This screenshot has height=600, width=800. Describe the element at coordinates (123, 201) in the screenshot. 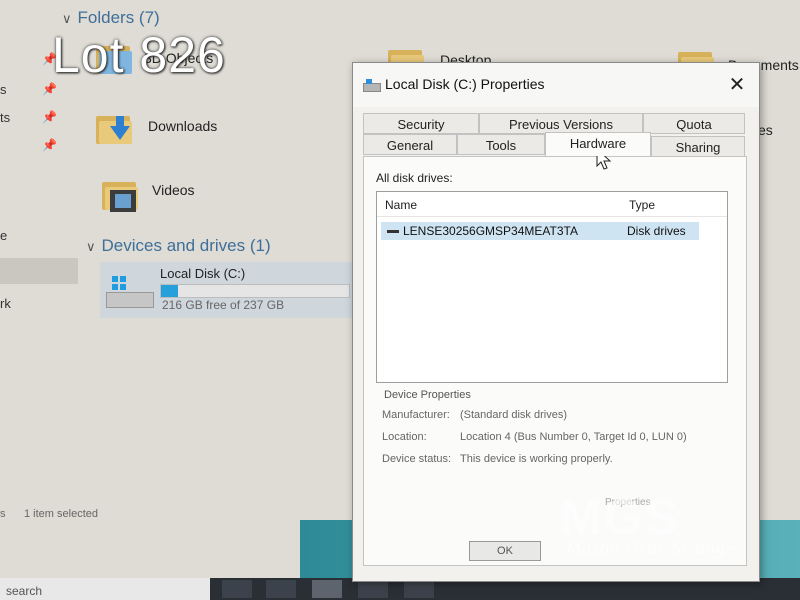

I see `film-icon` at that location.